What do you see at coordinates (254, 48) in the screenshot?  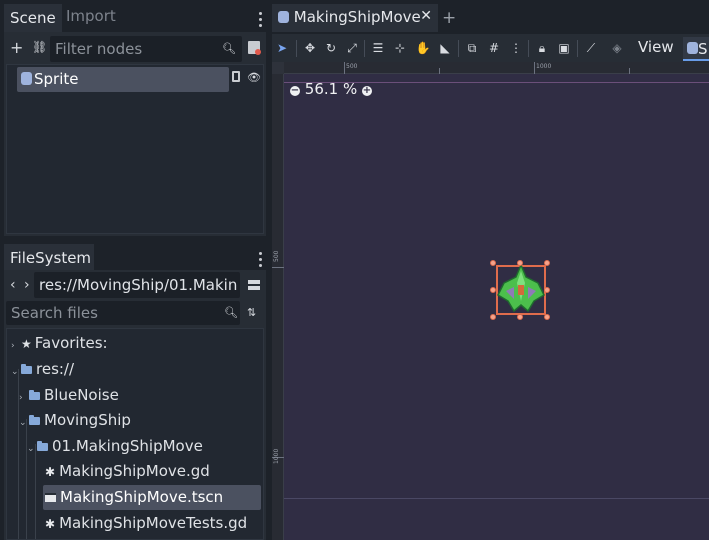 I see `script-icon` at bounding box center [254, 48].